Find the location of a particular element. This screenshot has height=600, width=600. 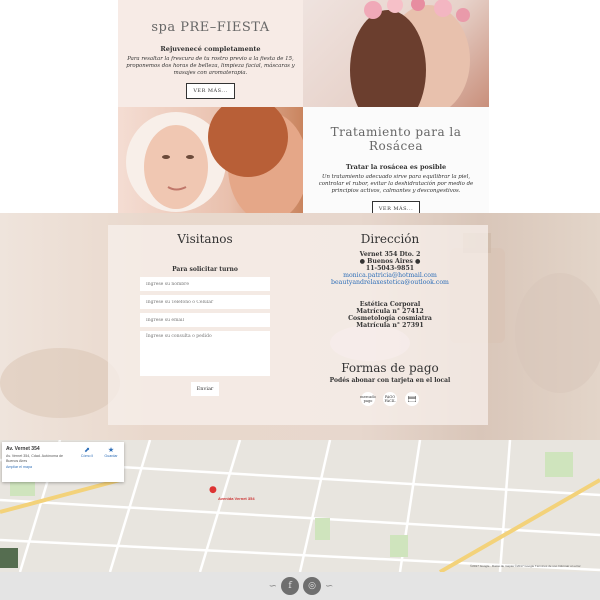

message-textarea is located at coordinates (205, 353).